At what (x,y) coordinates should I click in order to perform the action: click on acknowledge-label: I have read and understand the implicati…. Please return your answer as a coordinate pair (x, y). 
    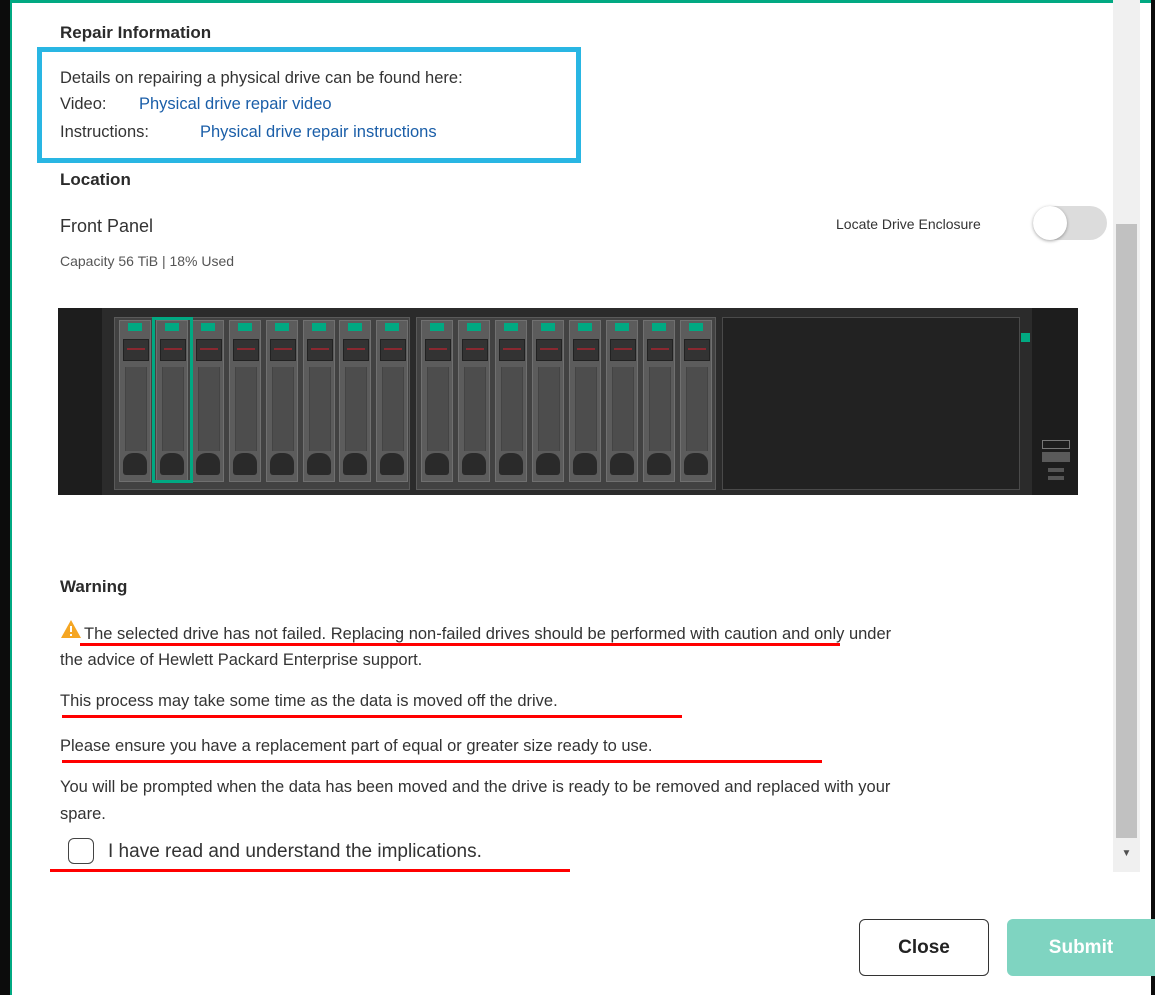
    Looking at the image, I should click on (295, 852).